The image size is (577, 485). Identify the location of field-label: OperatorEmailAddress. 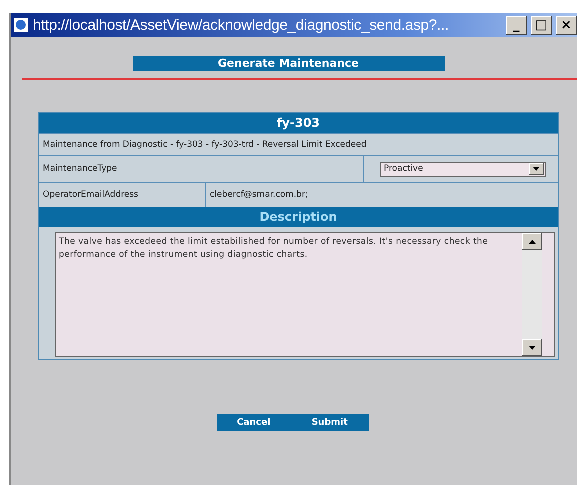
(91, 195).